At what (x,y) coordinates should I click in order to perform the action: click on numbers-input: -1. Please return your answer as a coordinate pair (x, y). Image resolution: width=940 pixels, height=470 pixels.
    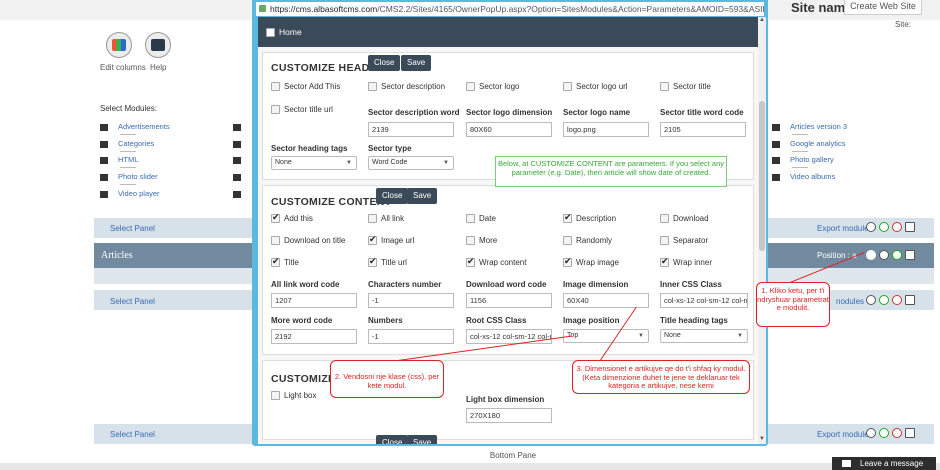
    Looking at the image, I should click on (411, 336).